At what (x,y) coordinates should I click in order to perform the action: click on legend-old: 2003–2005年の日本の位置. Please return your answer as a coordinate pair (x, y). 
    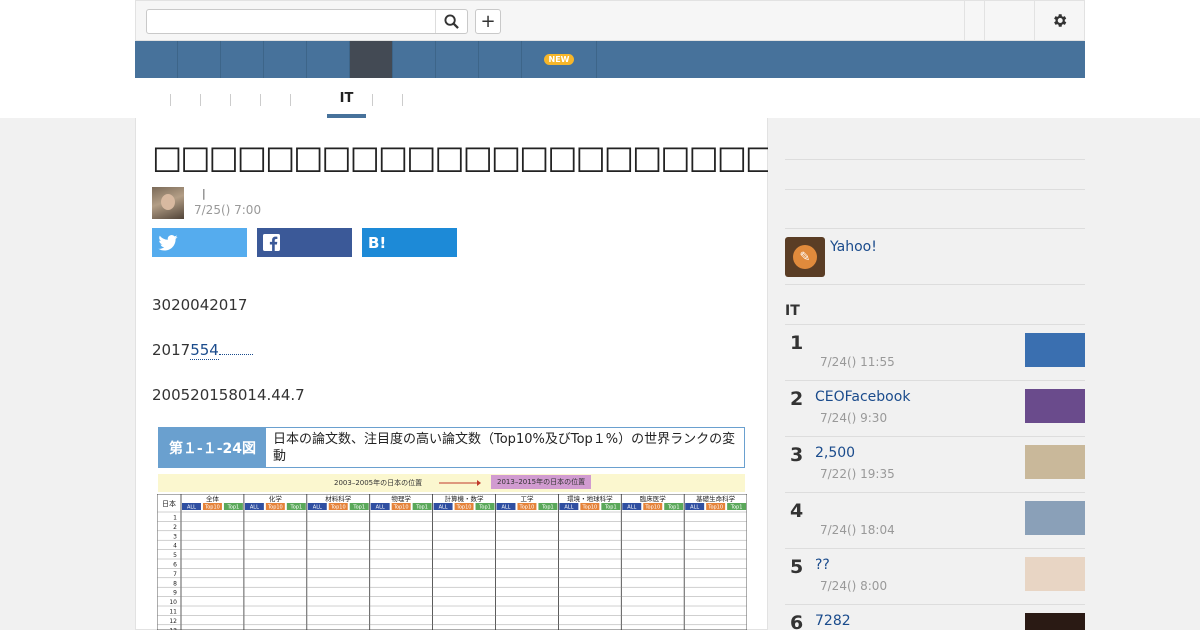
    Looking at the image, I should click on (378, 483).